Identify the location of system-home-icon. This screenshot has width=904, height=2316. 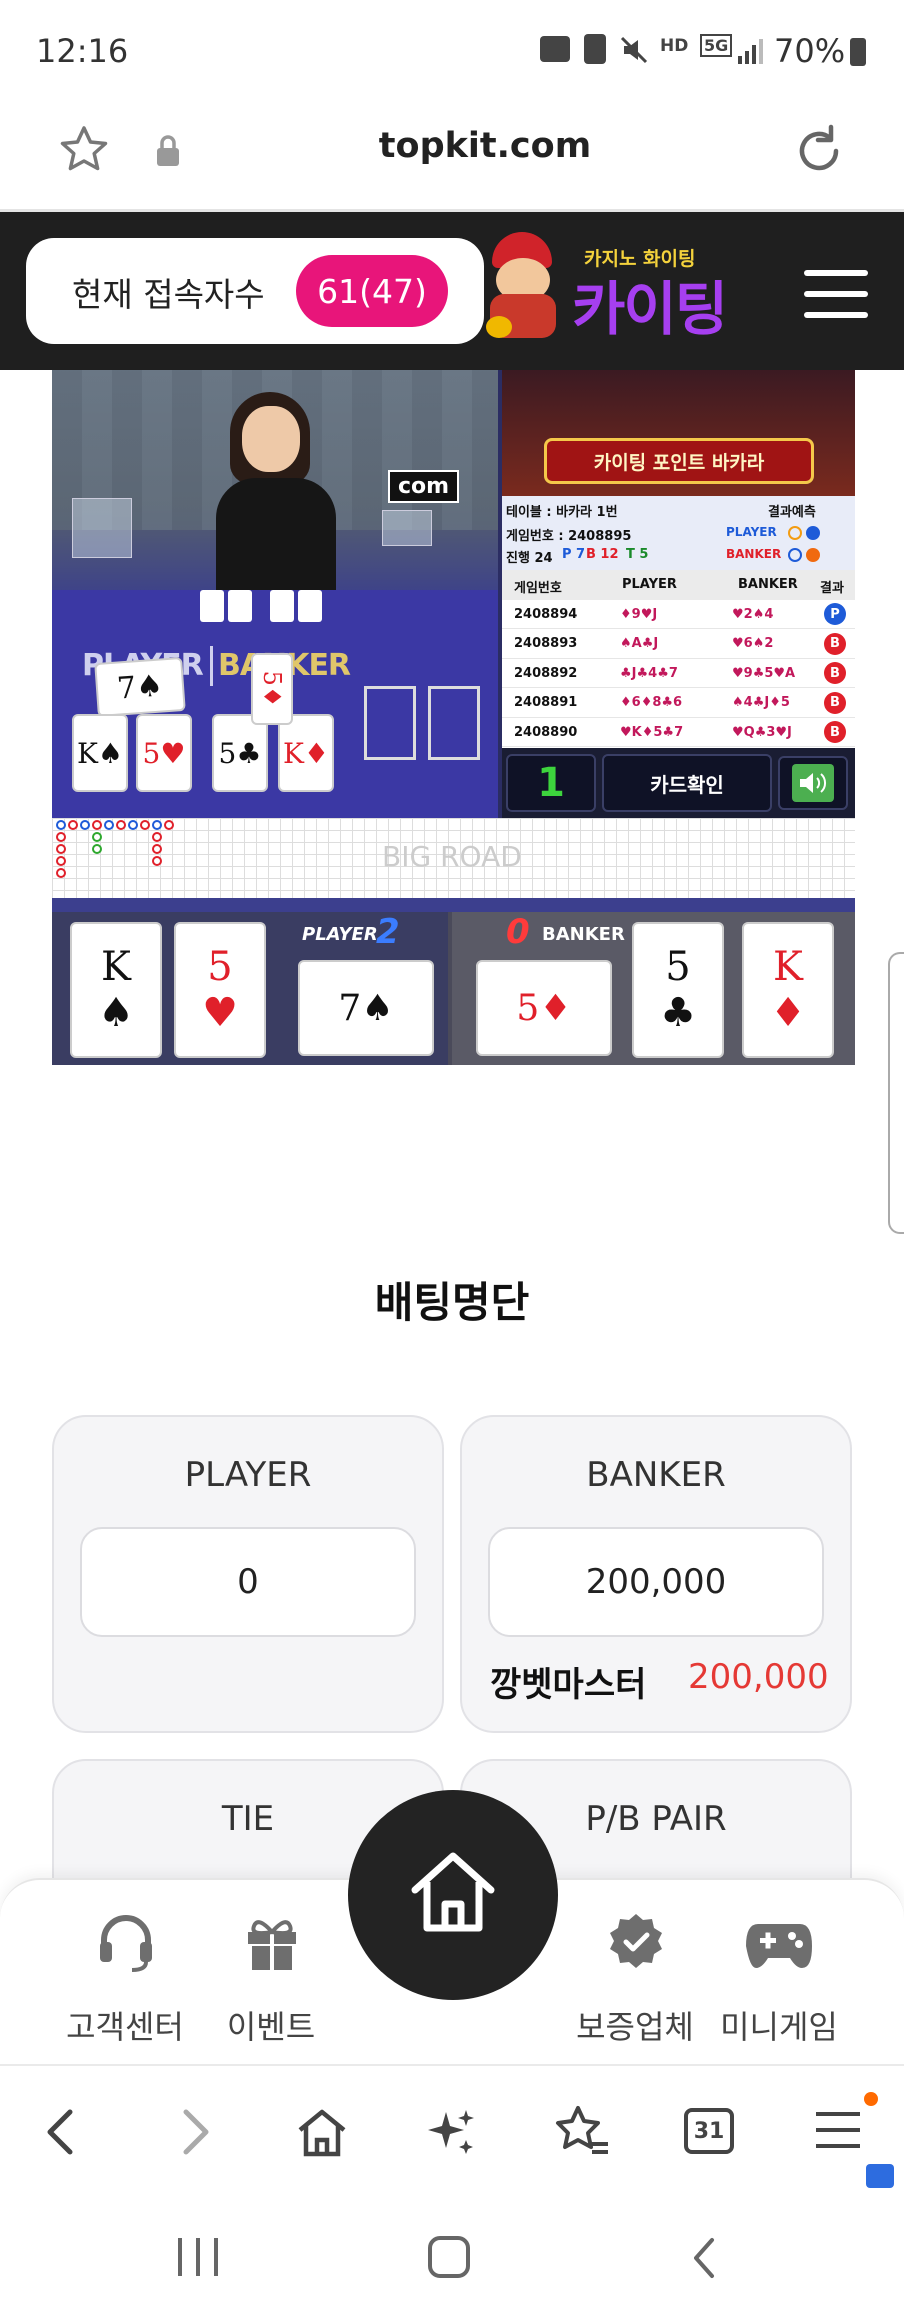
(449, 2257).